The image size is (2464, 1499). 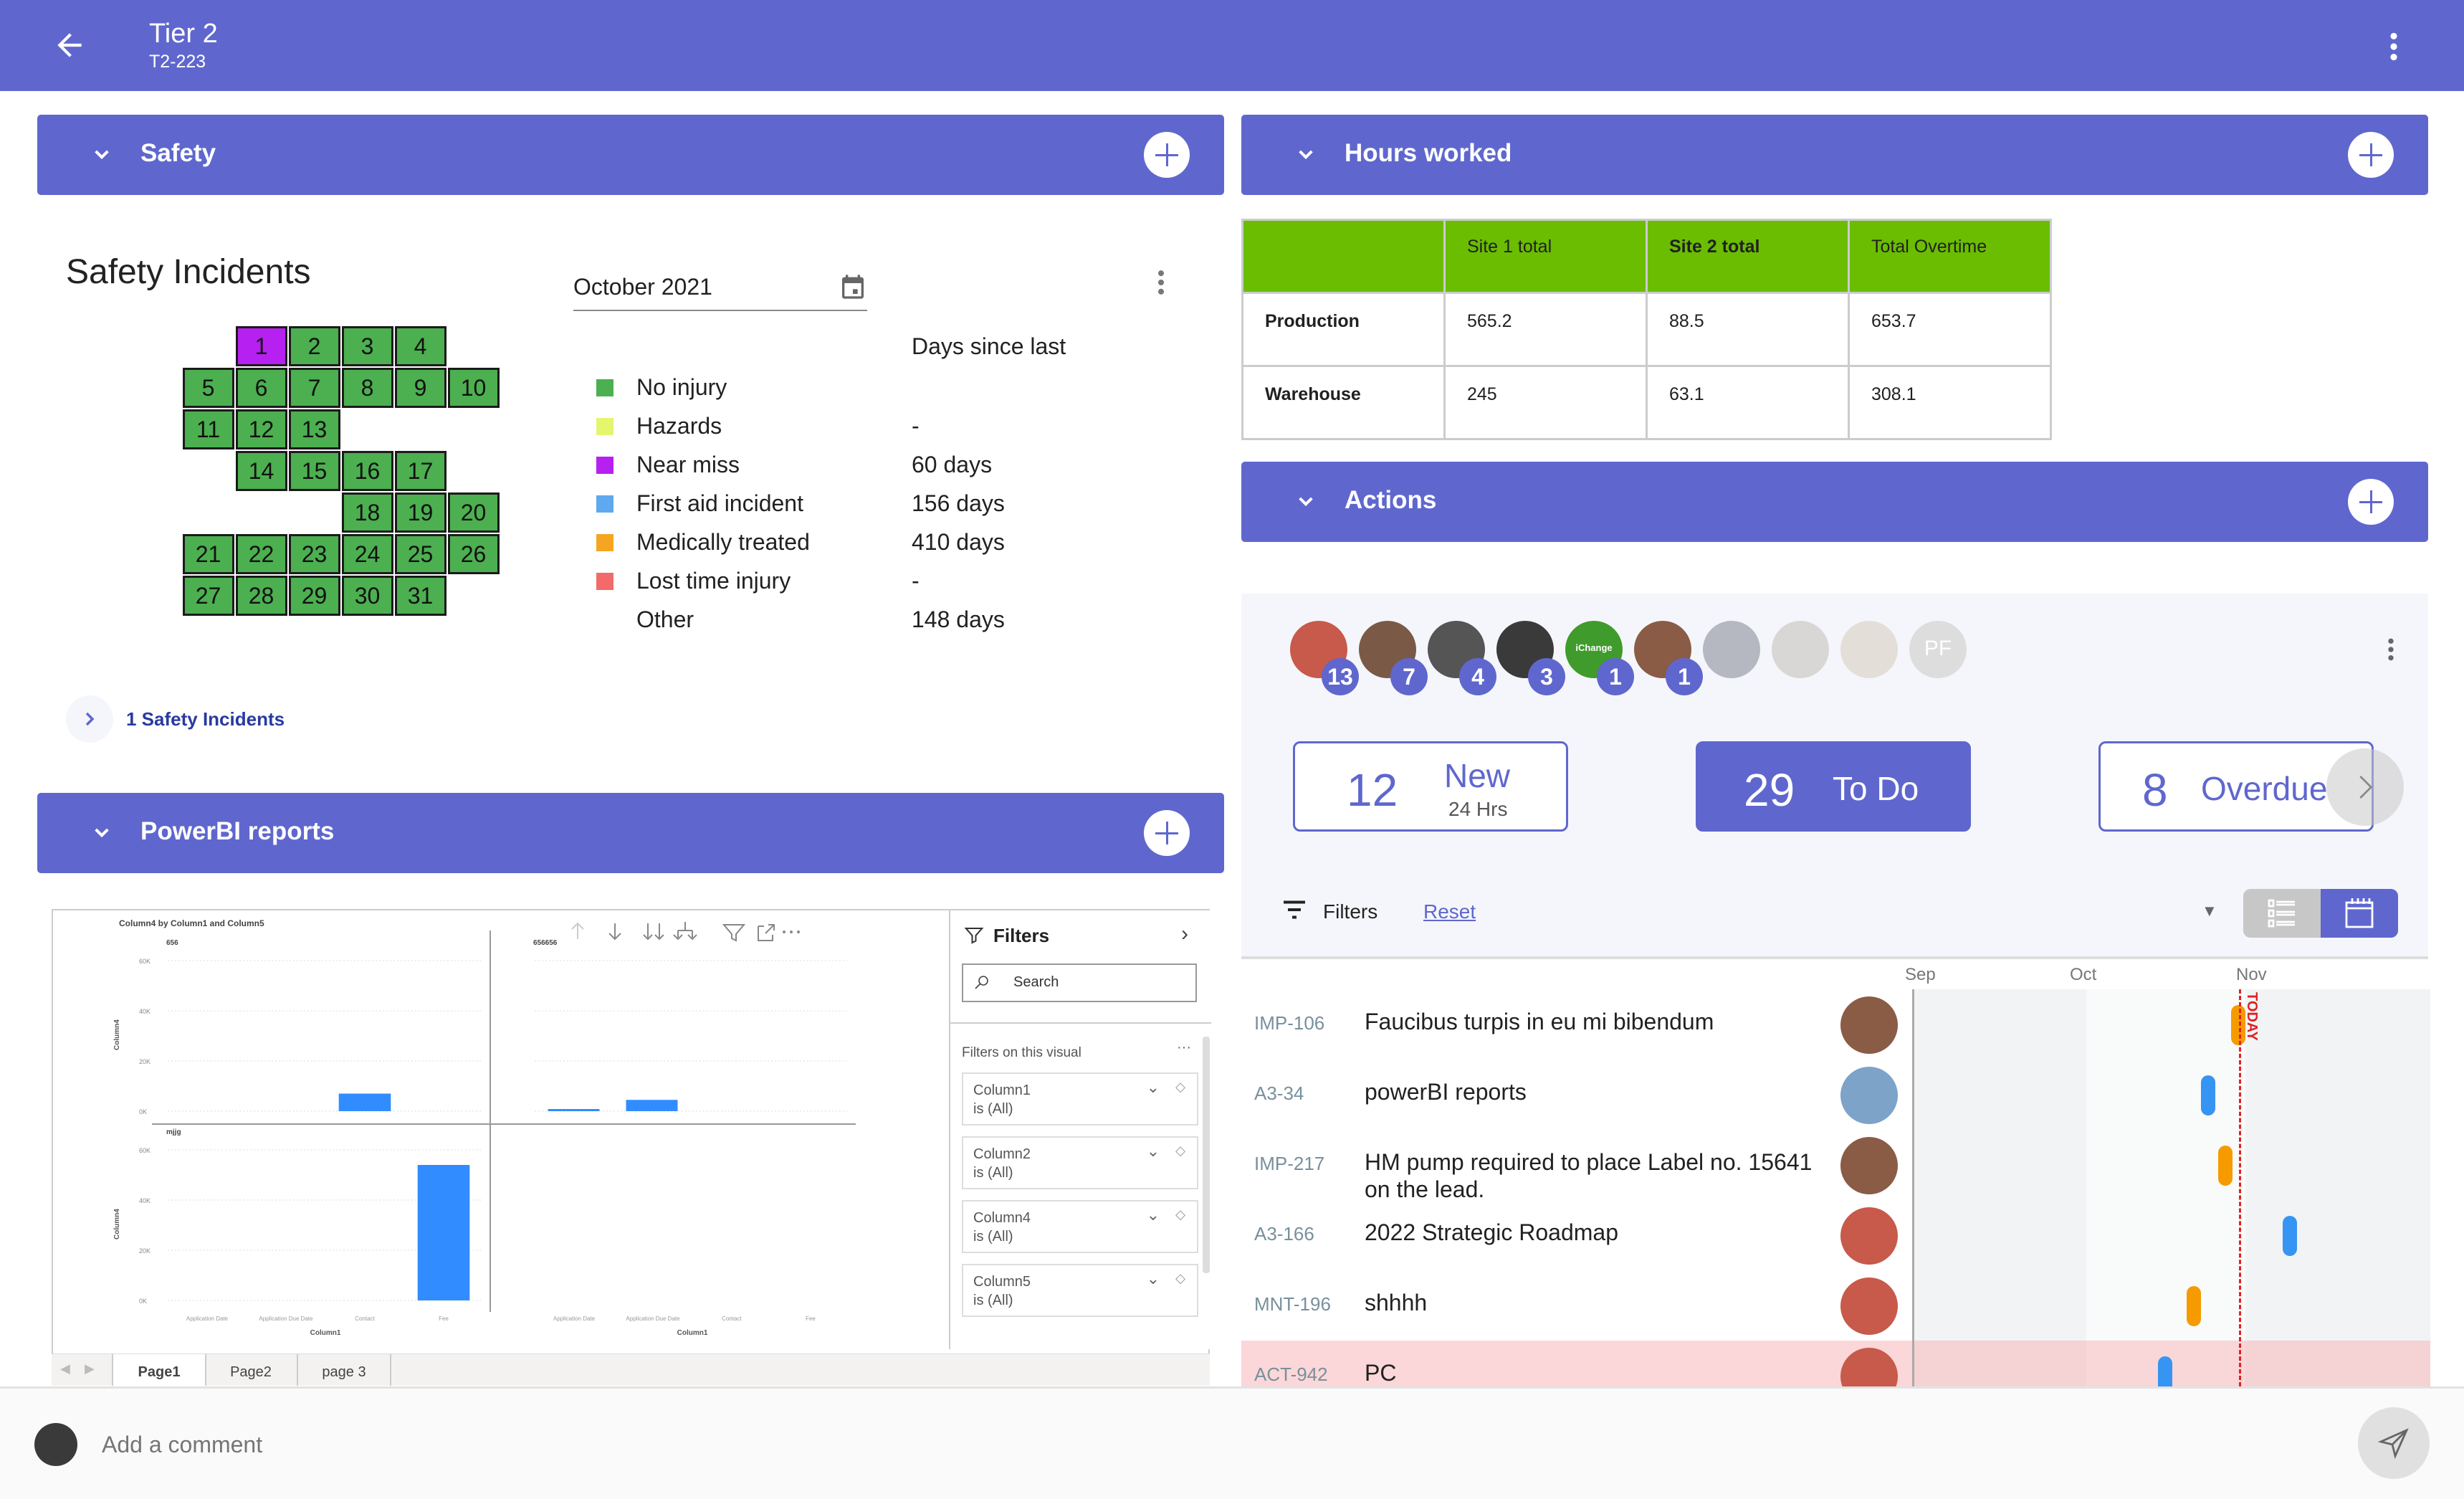 What do you see at coordinates (1291, 1375) in the screenshot?
I see `action-id: ACT-942` at bounding box center [1291, 1375].